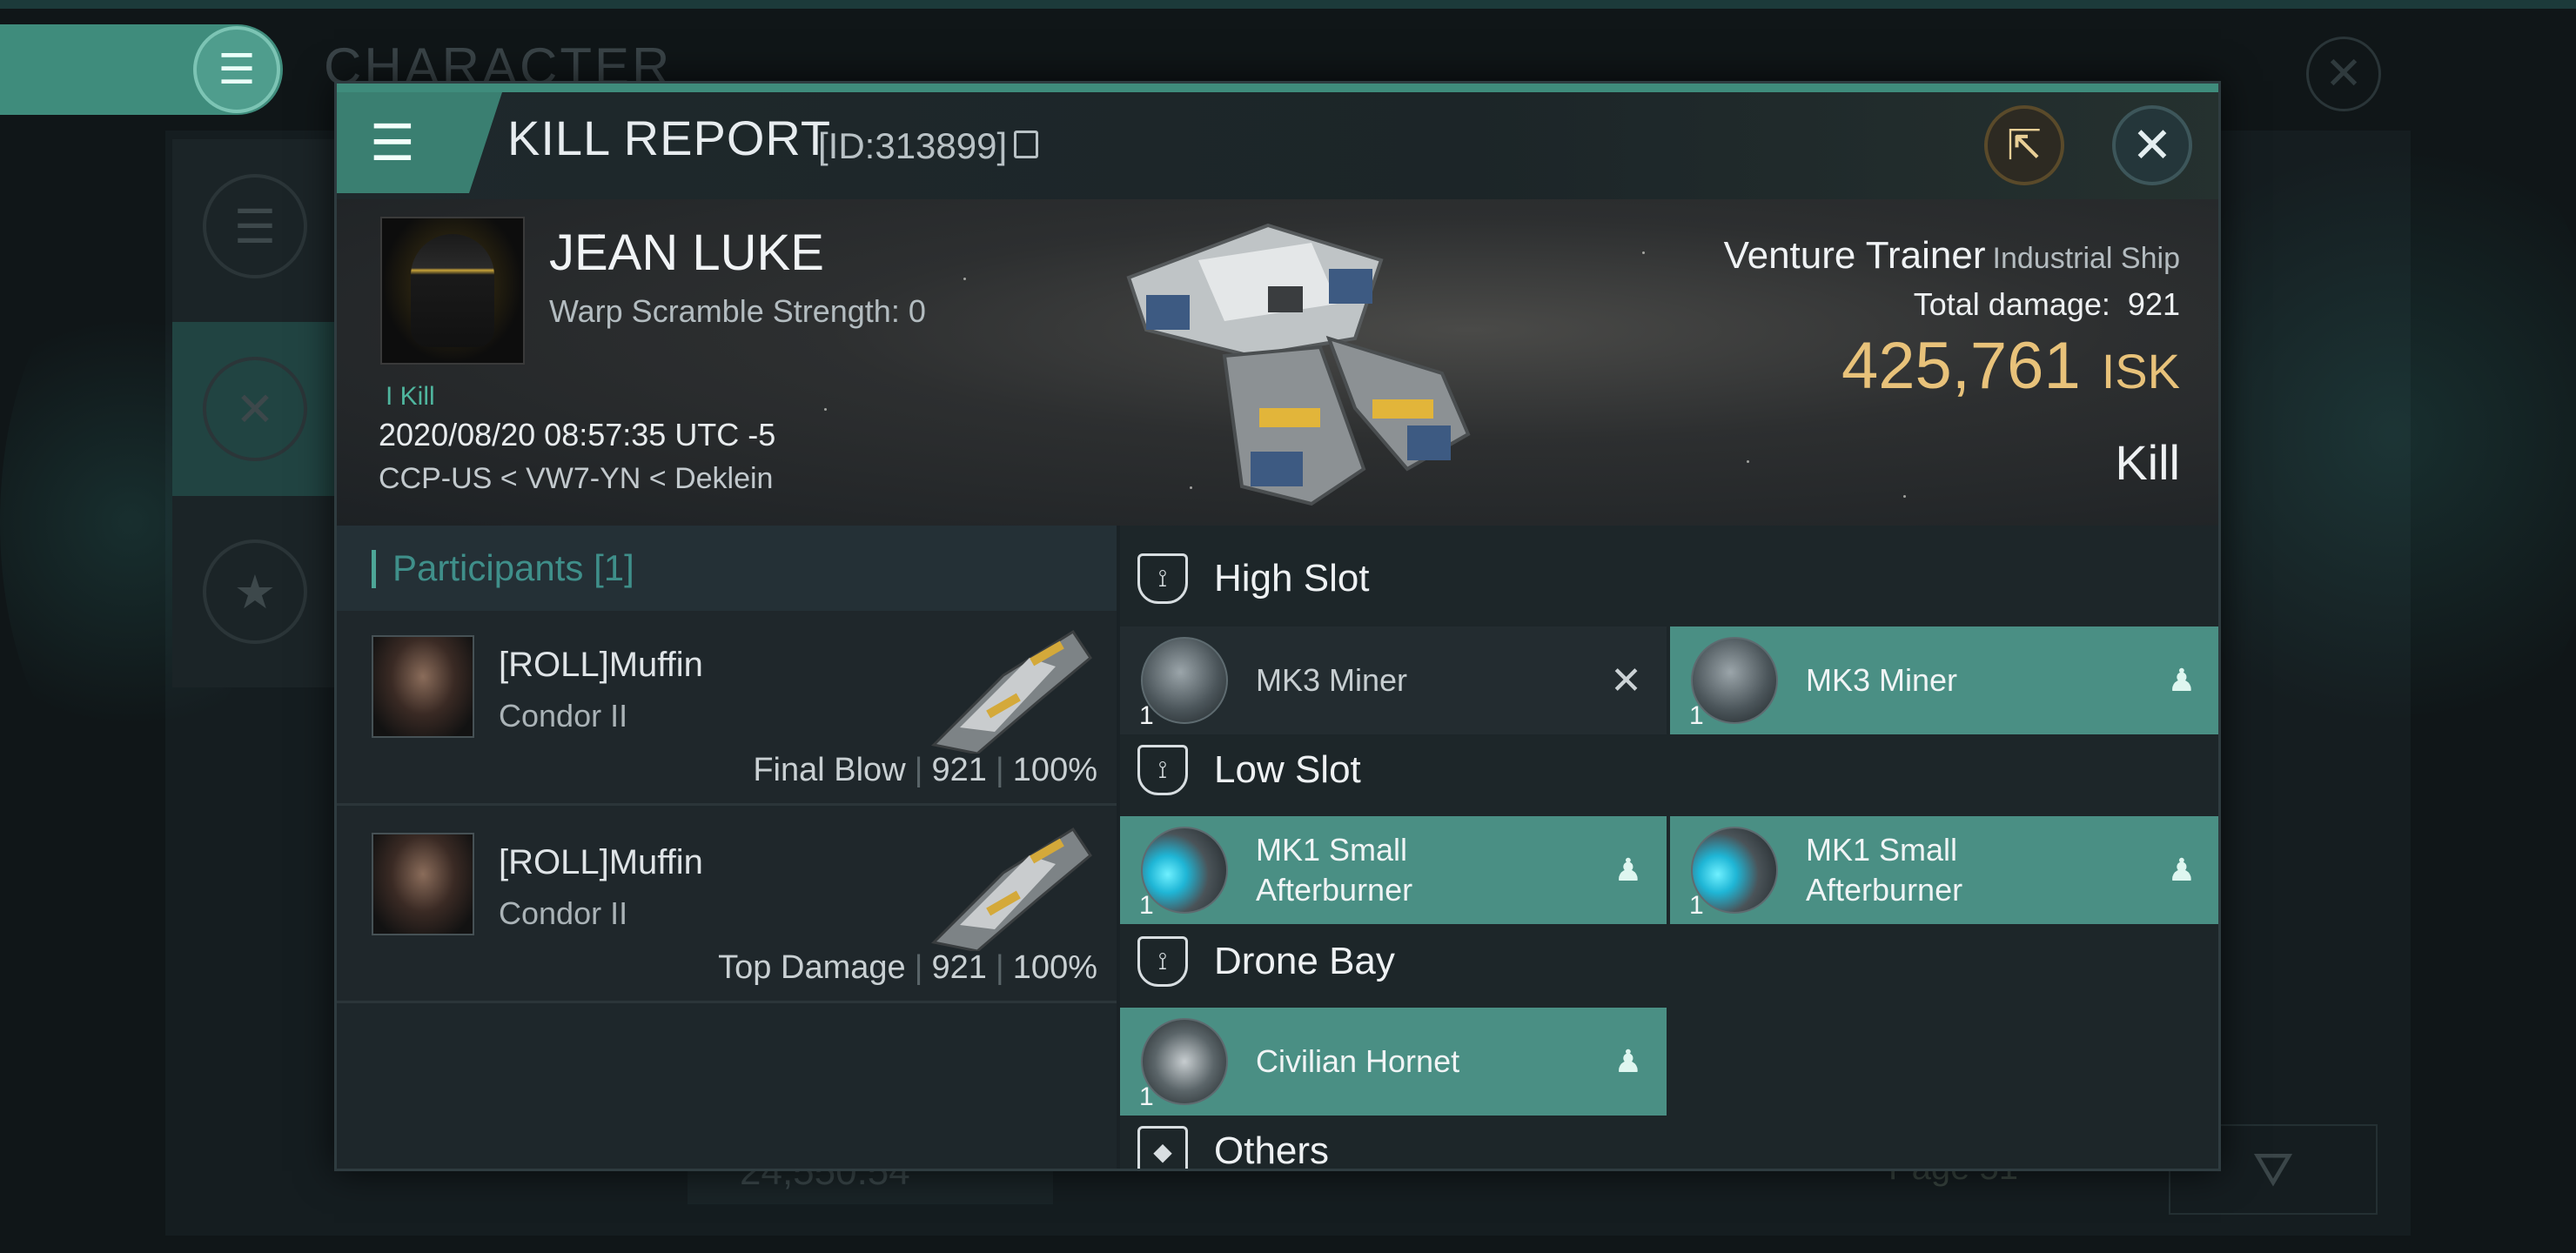 This screenshot has width=2576, height=1253. I want to click on sidebar-item-list: ☰, so click(255, 226).